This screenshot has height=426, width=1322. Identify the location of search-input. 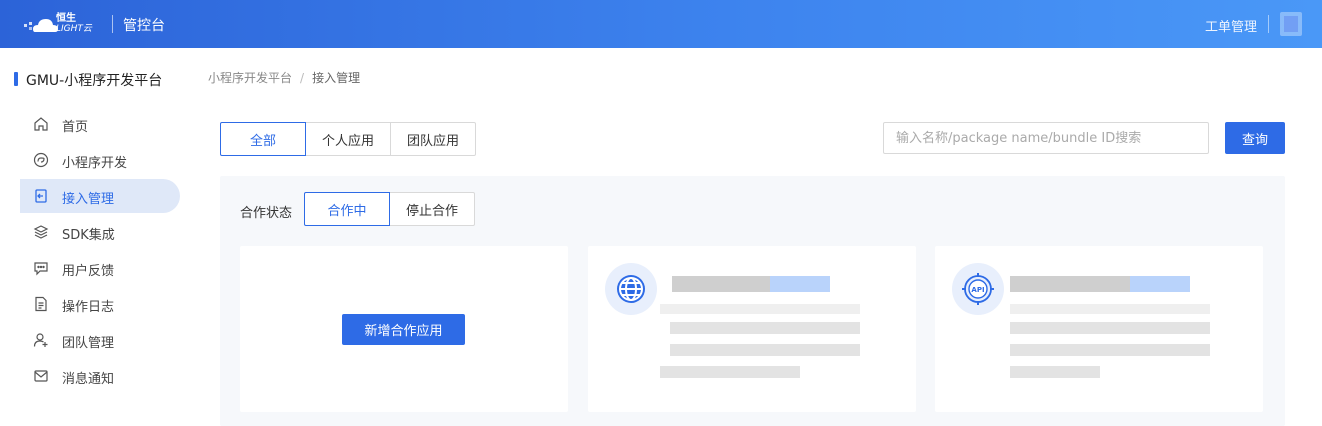
(1046, 138).